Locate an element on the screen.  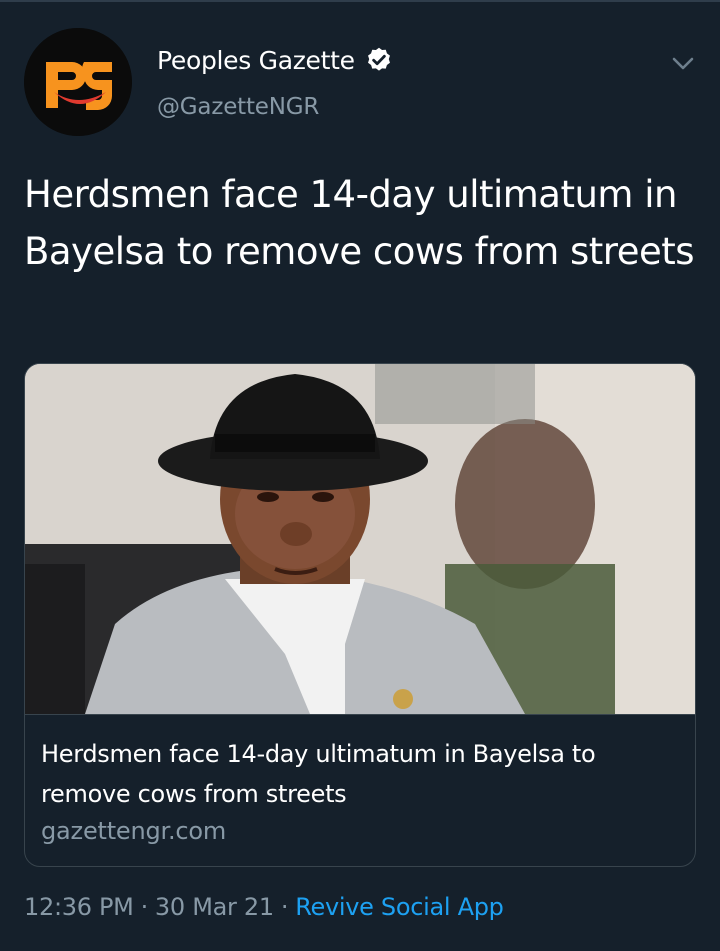
verified-badge-icon is located at coordinates (379, 60).